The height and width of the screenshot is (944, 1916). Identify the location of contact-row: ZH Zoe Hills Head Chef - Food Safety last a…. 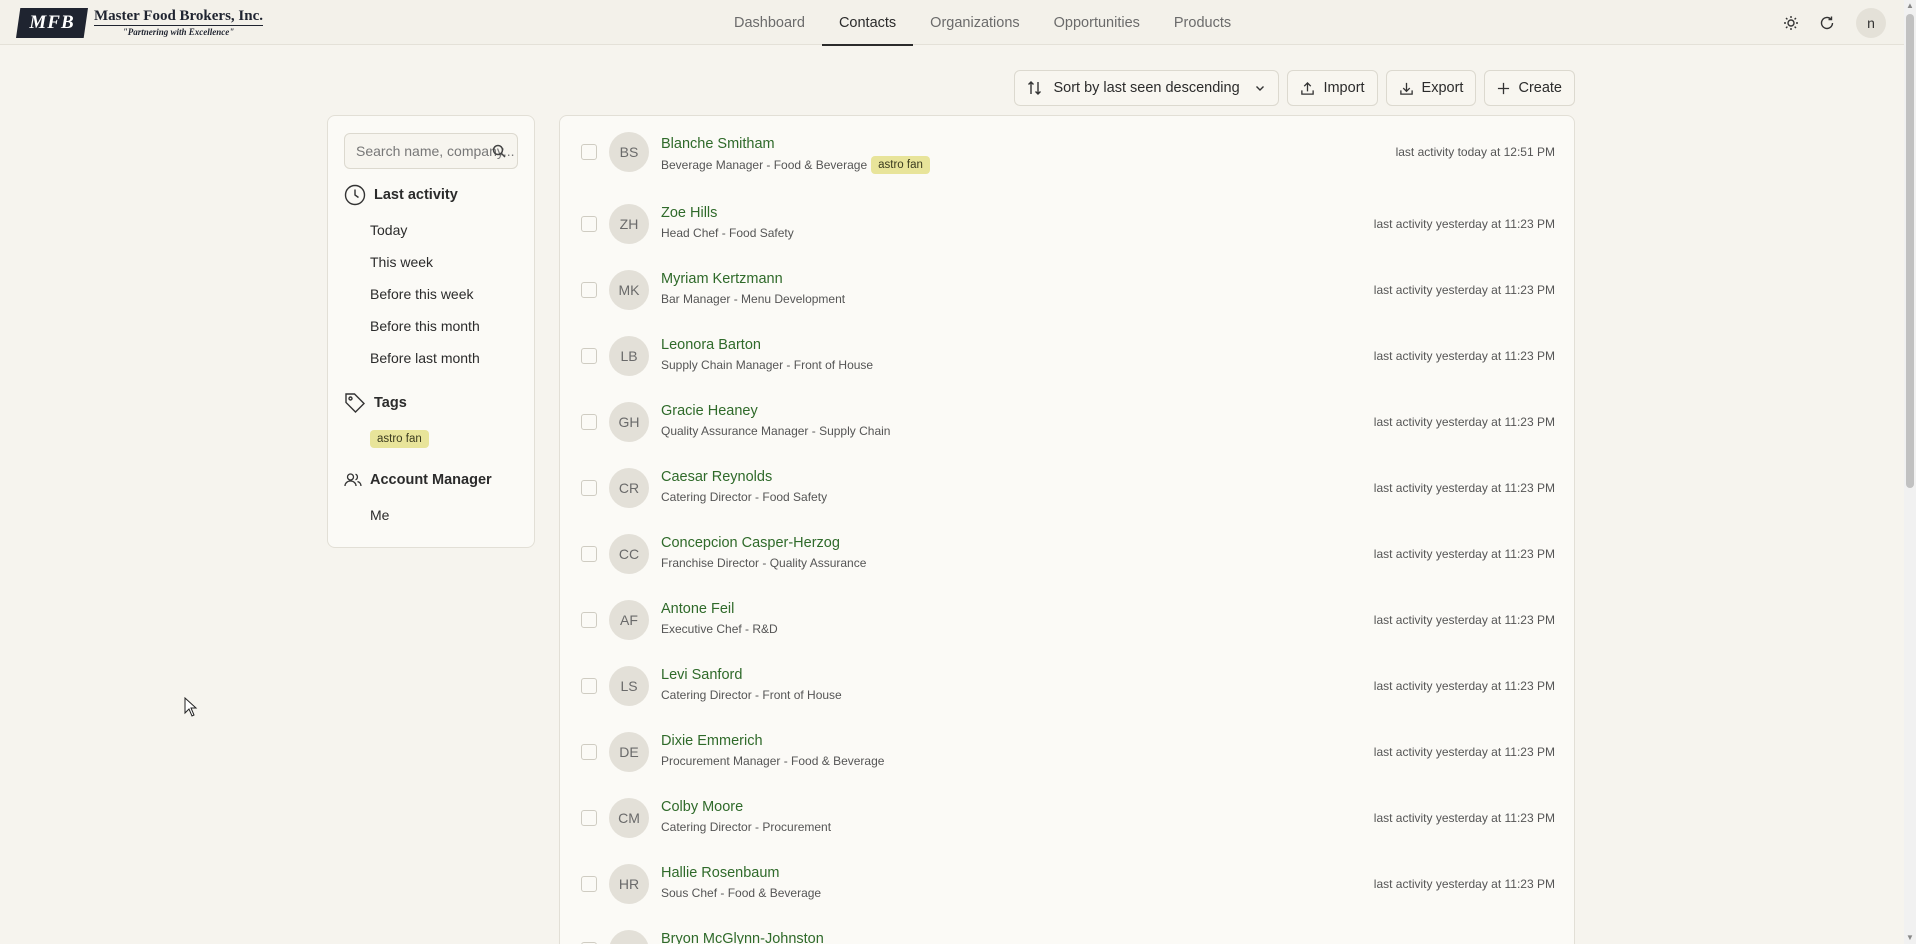
(1067, 225).